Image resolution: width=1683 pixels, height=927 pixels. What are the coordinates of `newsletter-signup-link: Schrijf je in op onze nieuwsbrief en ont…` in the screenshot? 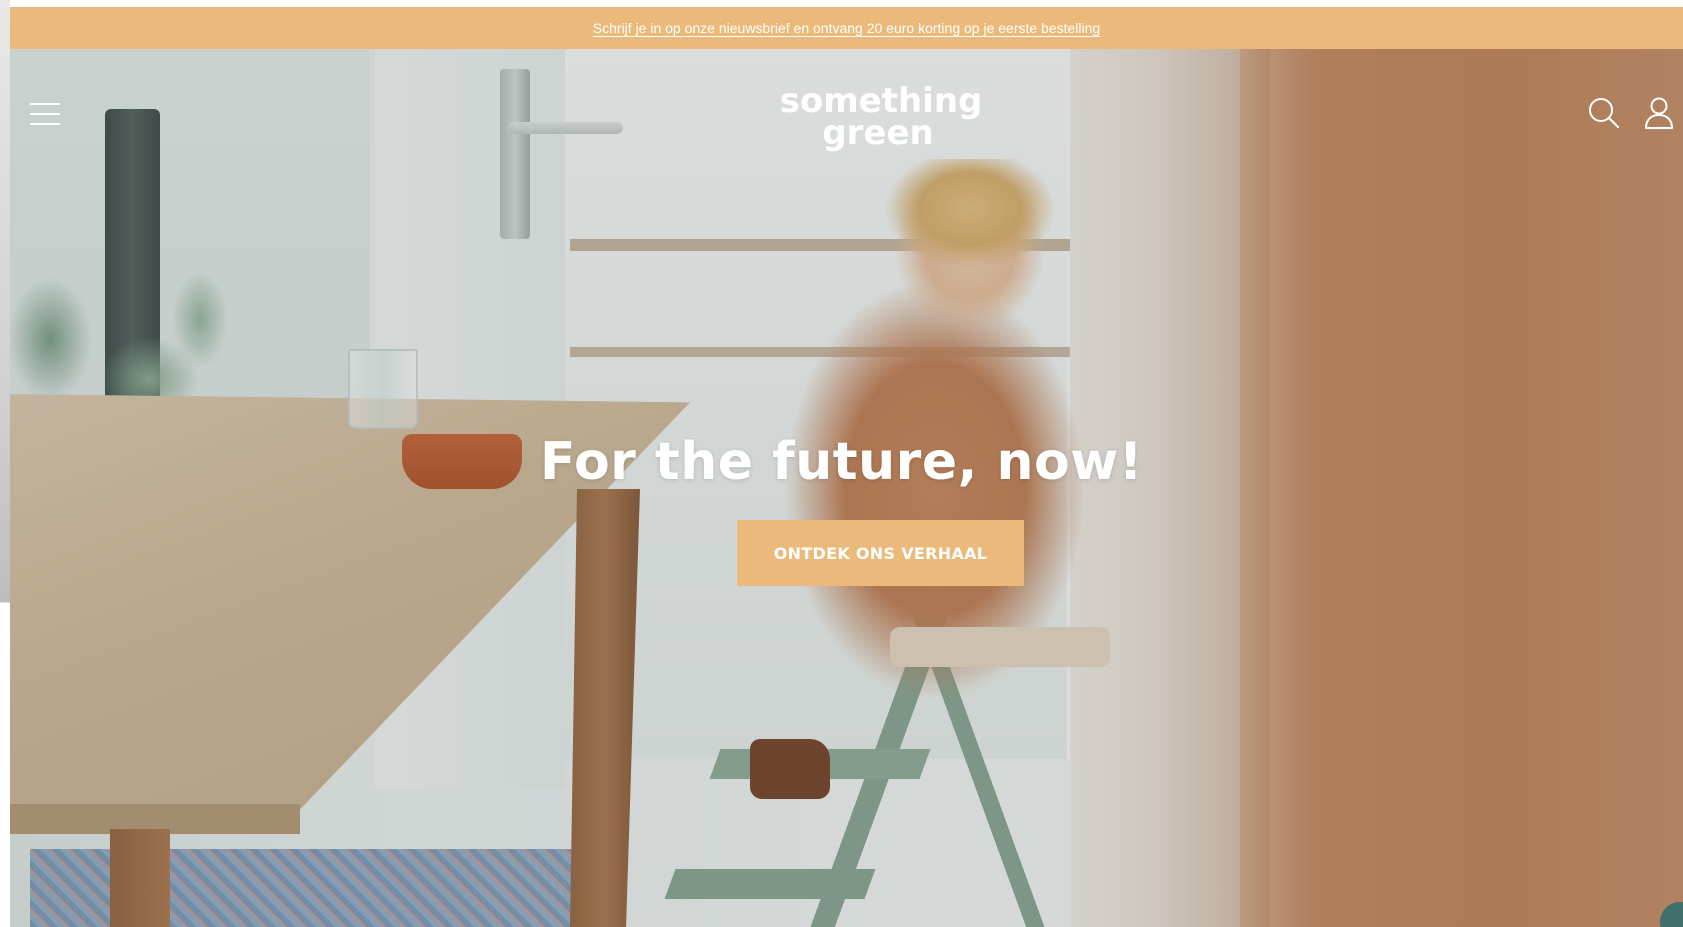 It's located at (846, 28).